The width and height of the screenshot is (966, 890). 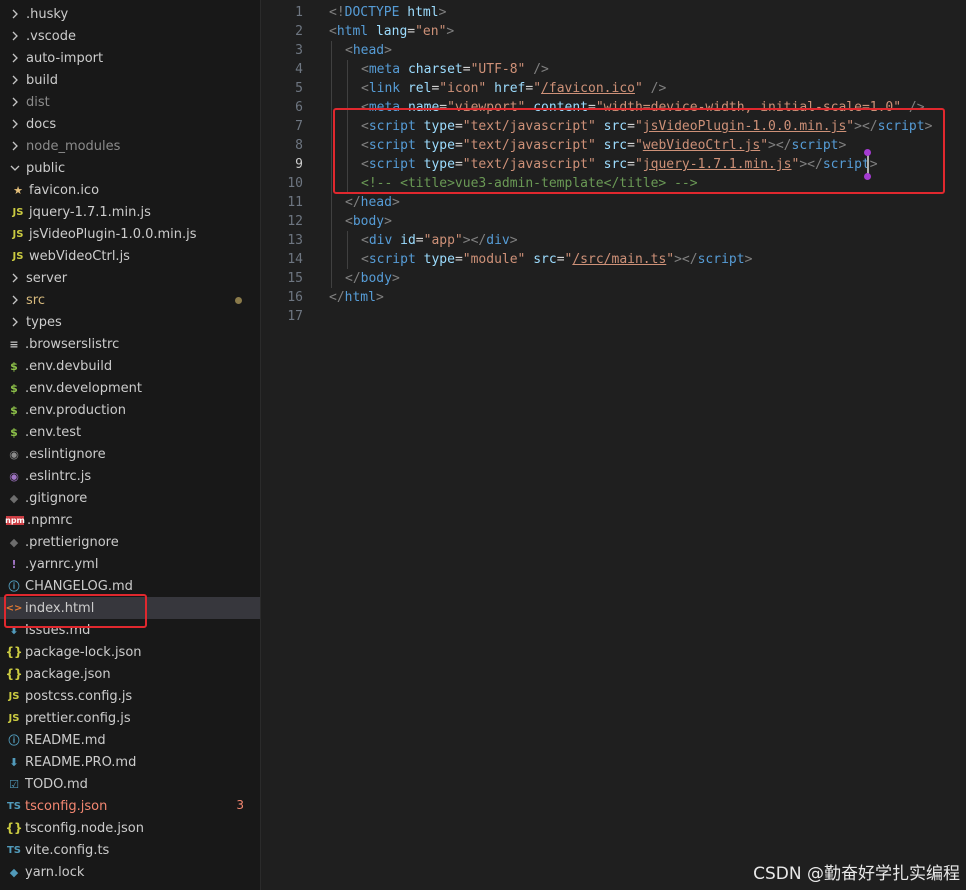 What do you see at coordinates (130, 432) in the screenshot?
I see `explorer-file-env-test: $ .env.test` at bounding box center [130, 432].